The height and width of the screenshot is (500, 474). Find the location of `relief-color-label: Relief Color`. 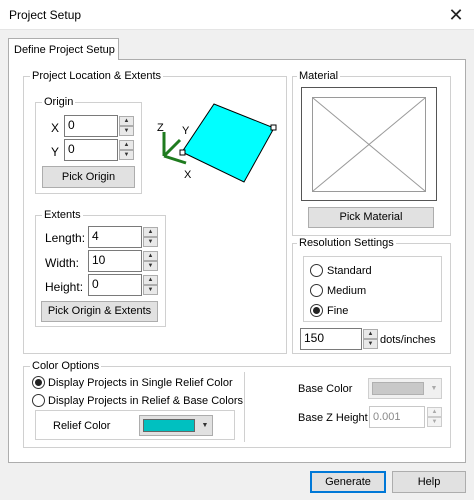

relief-color-label: Relief Color is located at coordinates (82, 426).